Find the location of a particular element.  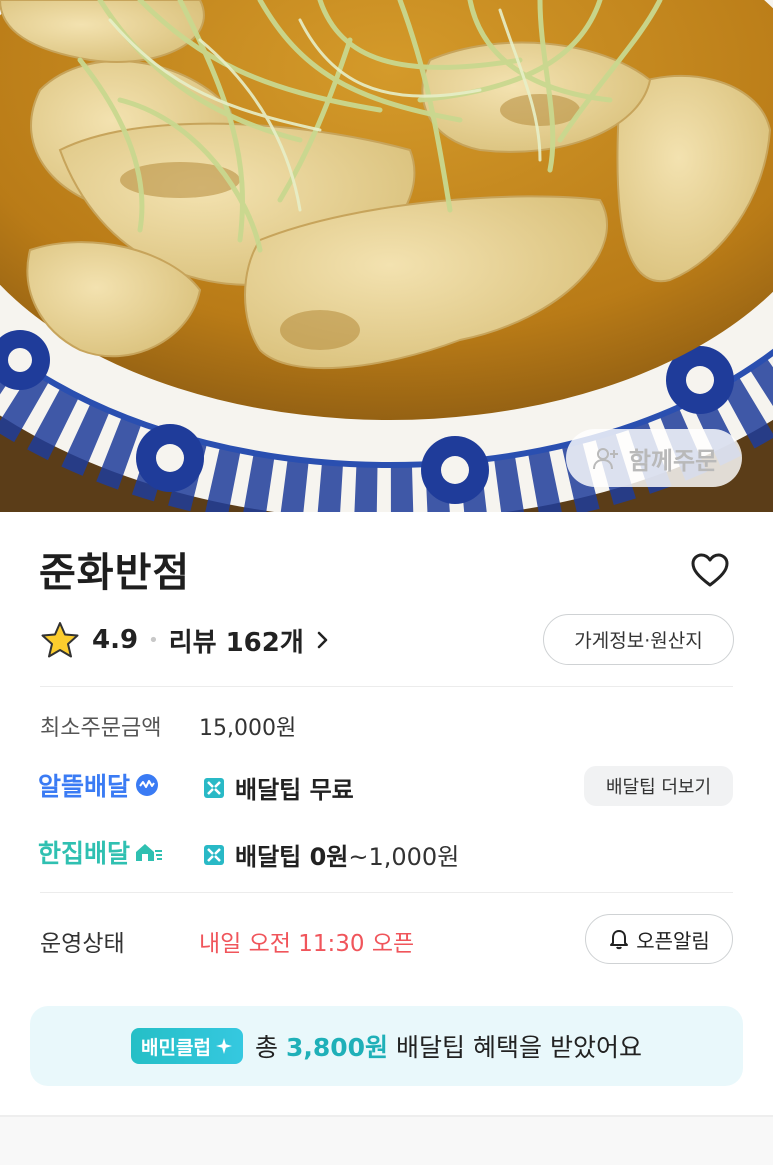

hanjip-tip-tail: ~1,000원 is located at coordinates (404, 857).